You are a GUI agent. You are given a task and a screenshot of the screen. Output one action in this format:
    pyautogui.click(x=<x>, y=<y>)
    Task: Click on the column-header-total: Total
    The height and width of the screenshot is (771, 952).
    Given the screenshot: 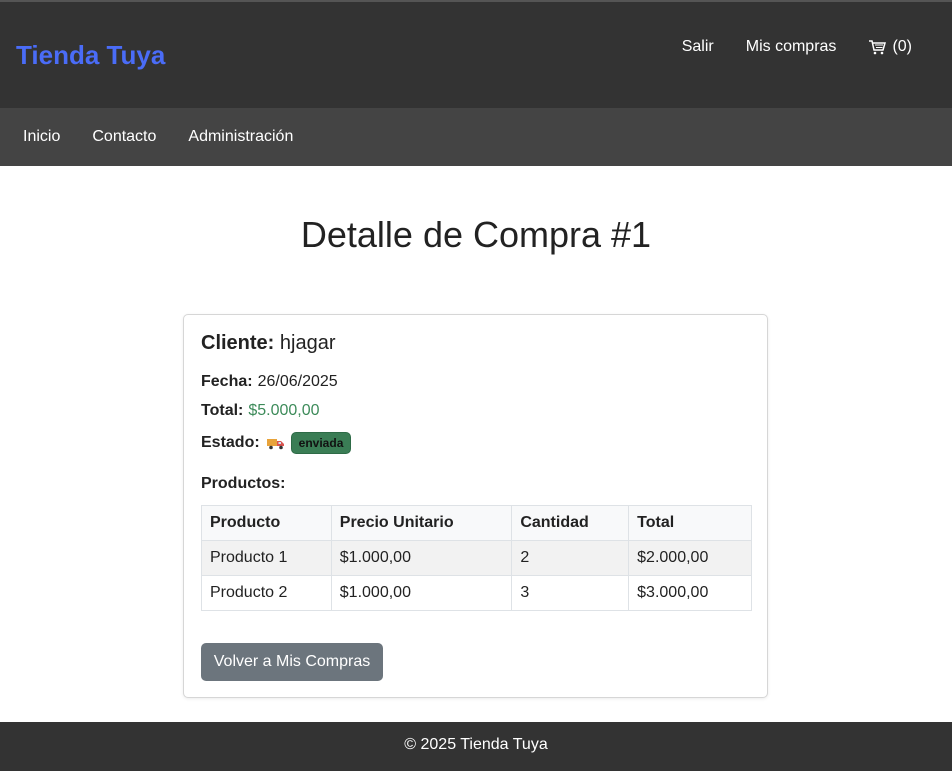 What is the action you would take?
    pyautogui.click(x=690, y=523)
    